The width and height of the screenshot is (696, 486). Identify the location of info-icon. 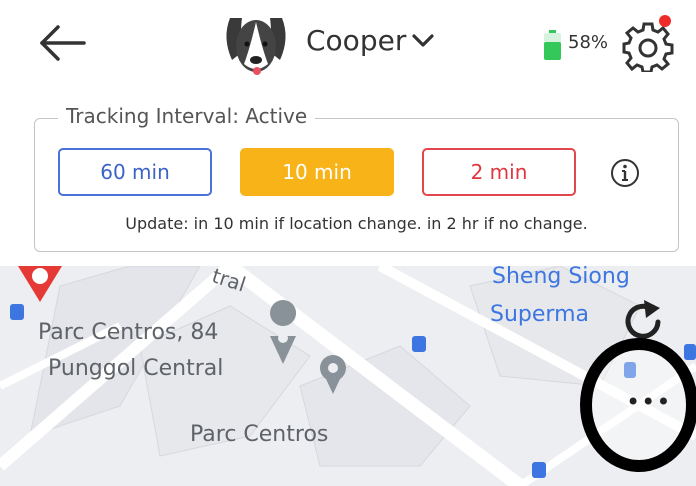
(625, 173).